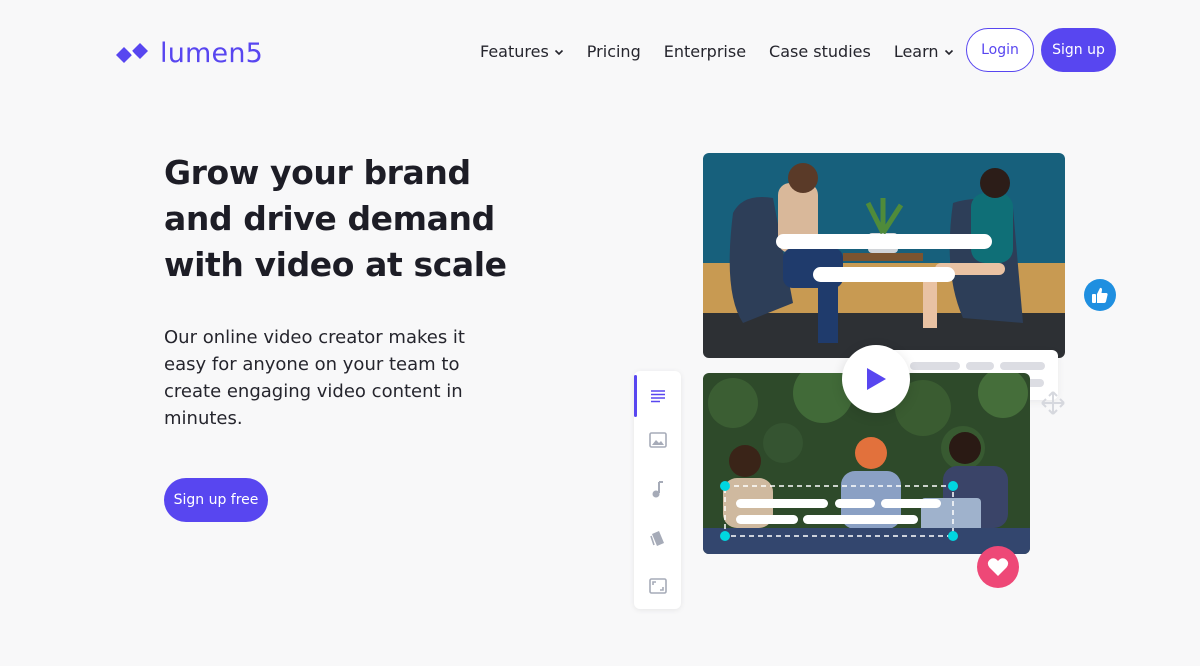  I want to click on thumbs-up-badge, so click(1100, 295).